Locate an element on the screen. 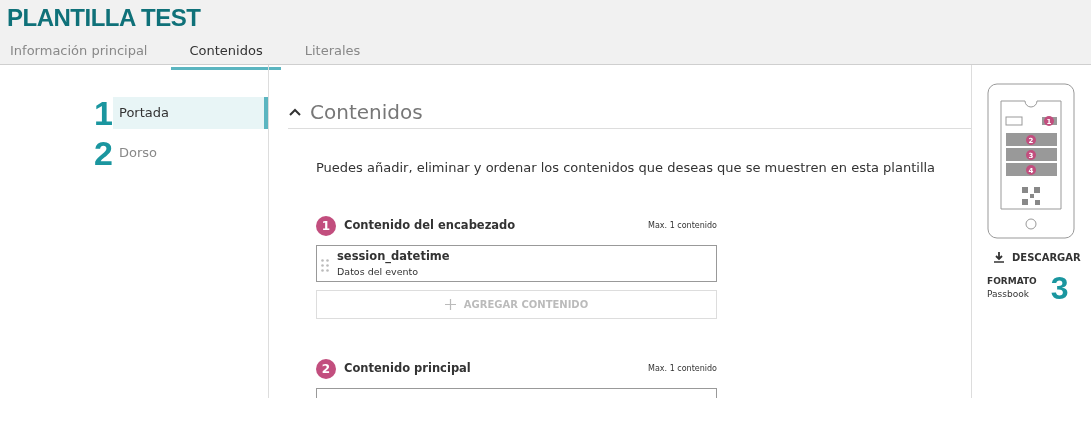  format-label: FORMATO is located at coordinates (1012, 281).